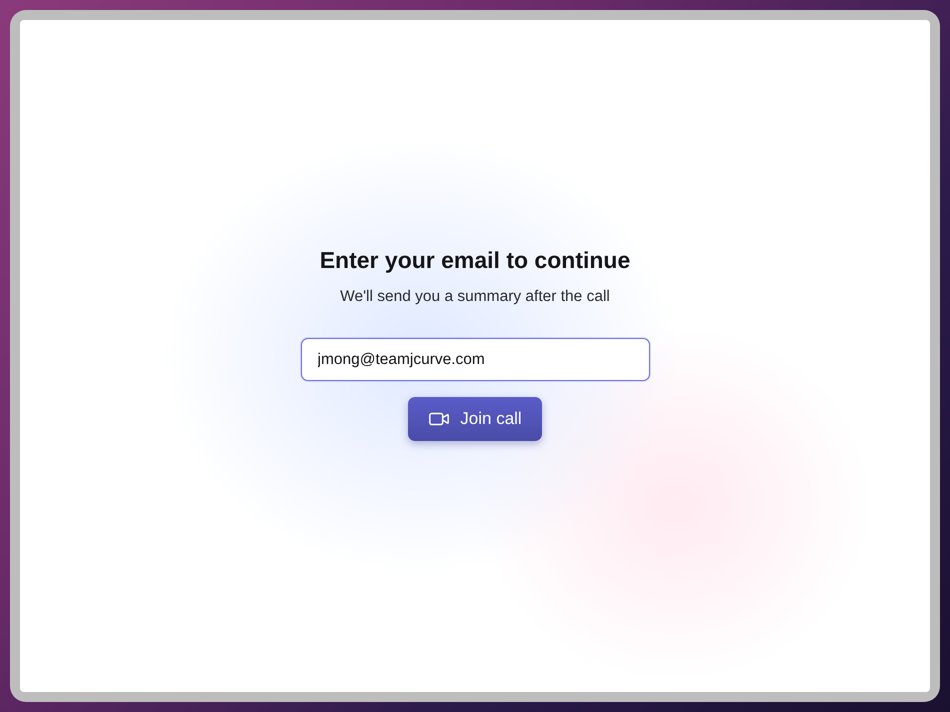  What do you see at coordinates (475, 260) in the screenshot?
I see `heading: Enter your email to continue` at bounding box center [475, 260].